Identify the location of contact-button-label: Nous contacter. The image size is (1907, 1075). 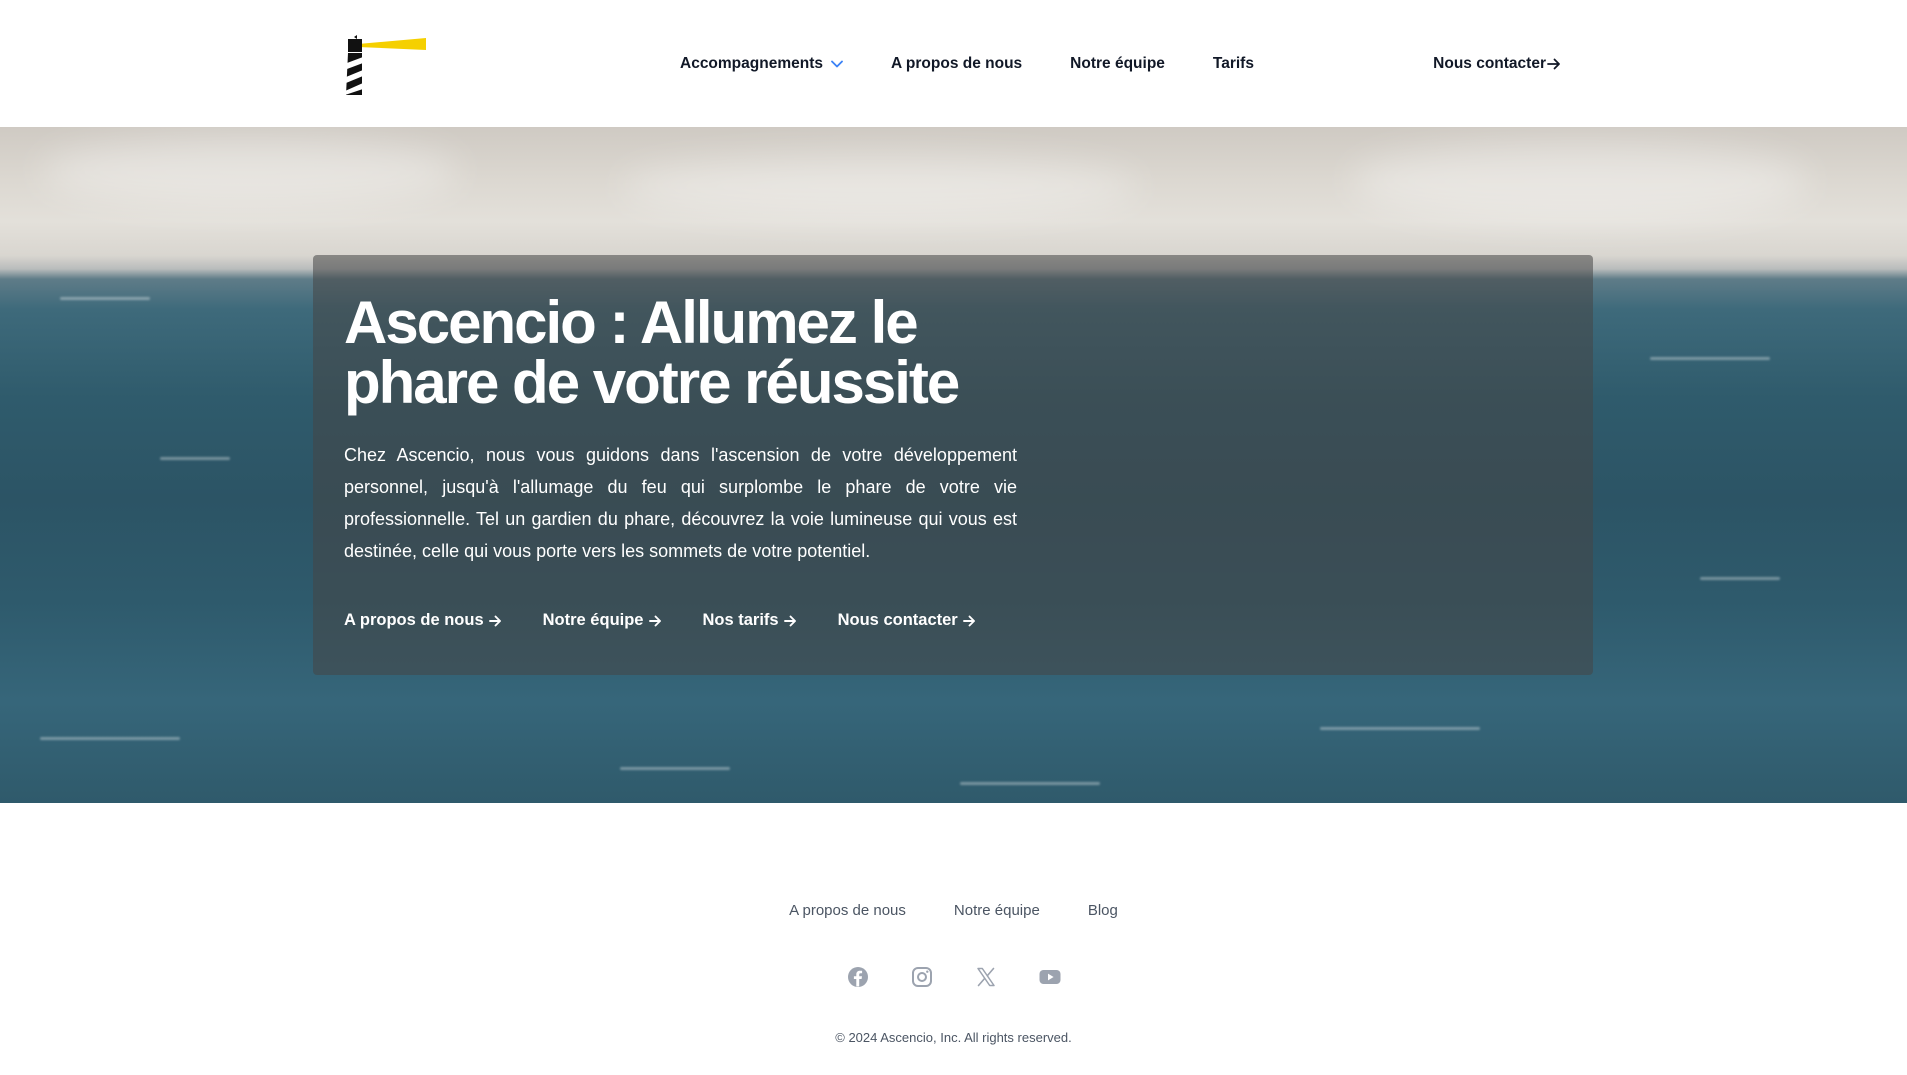
(1489, 63).